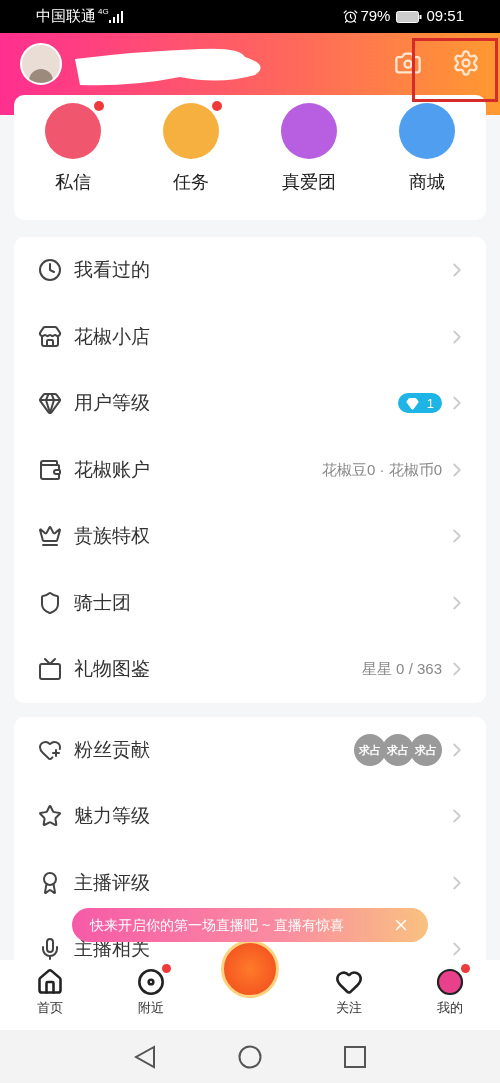 The width and height of the screenshot is (500, 1083). What do you see at coordinates (112, 882) in the screenshot?
I see `row-label: 主播评级` at bounding box center [112, 882].